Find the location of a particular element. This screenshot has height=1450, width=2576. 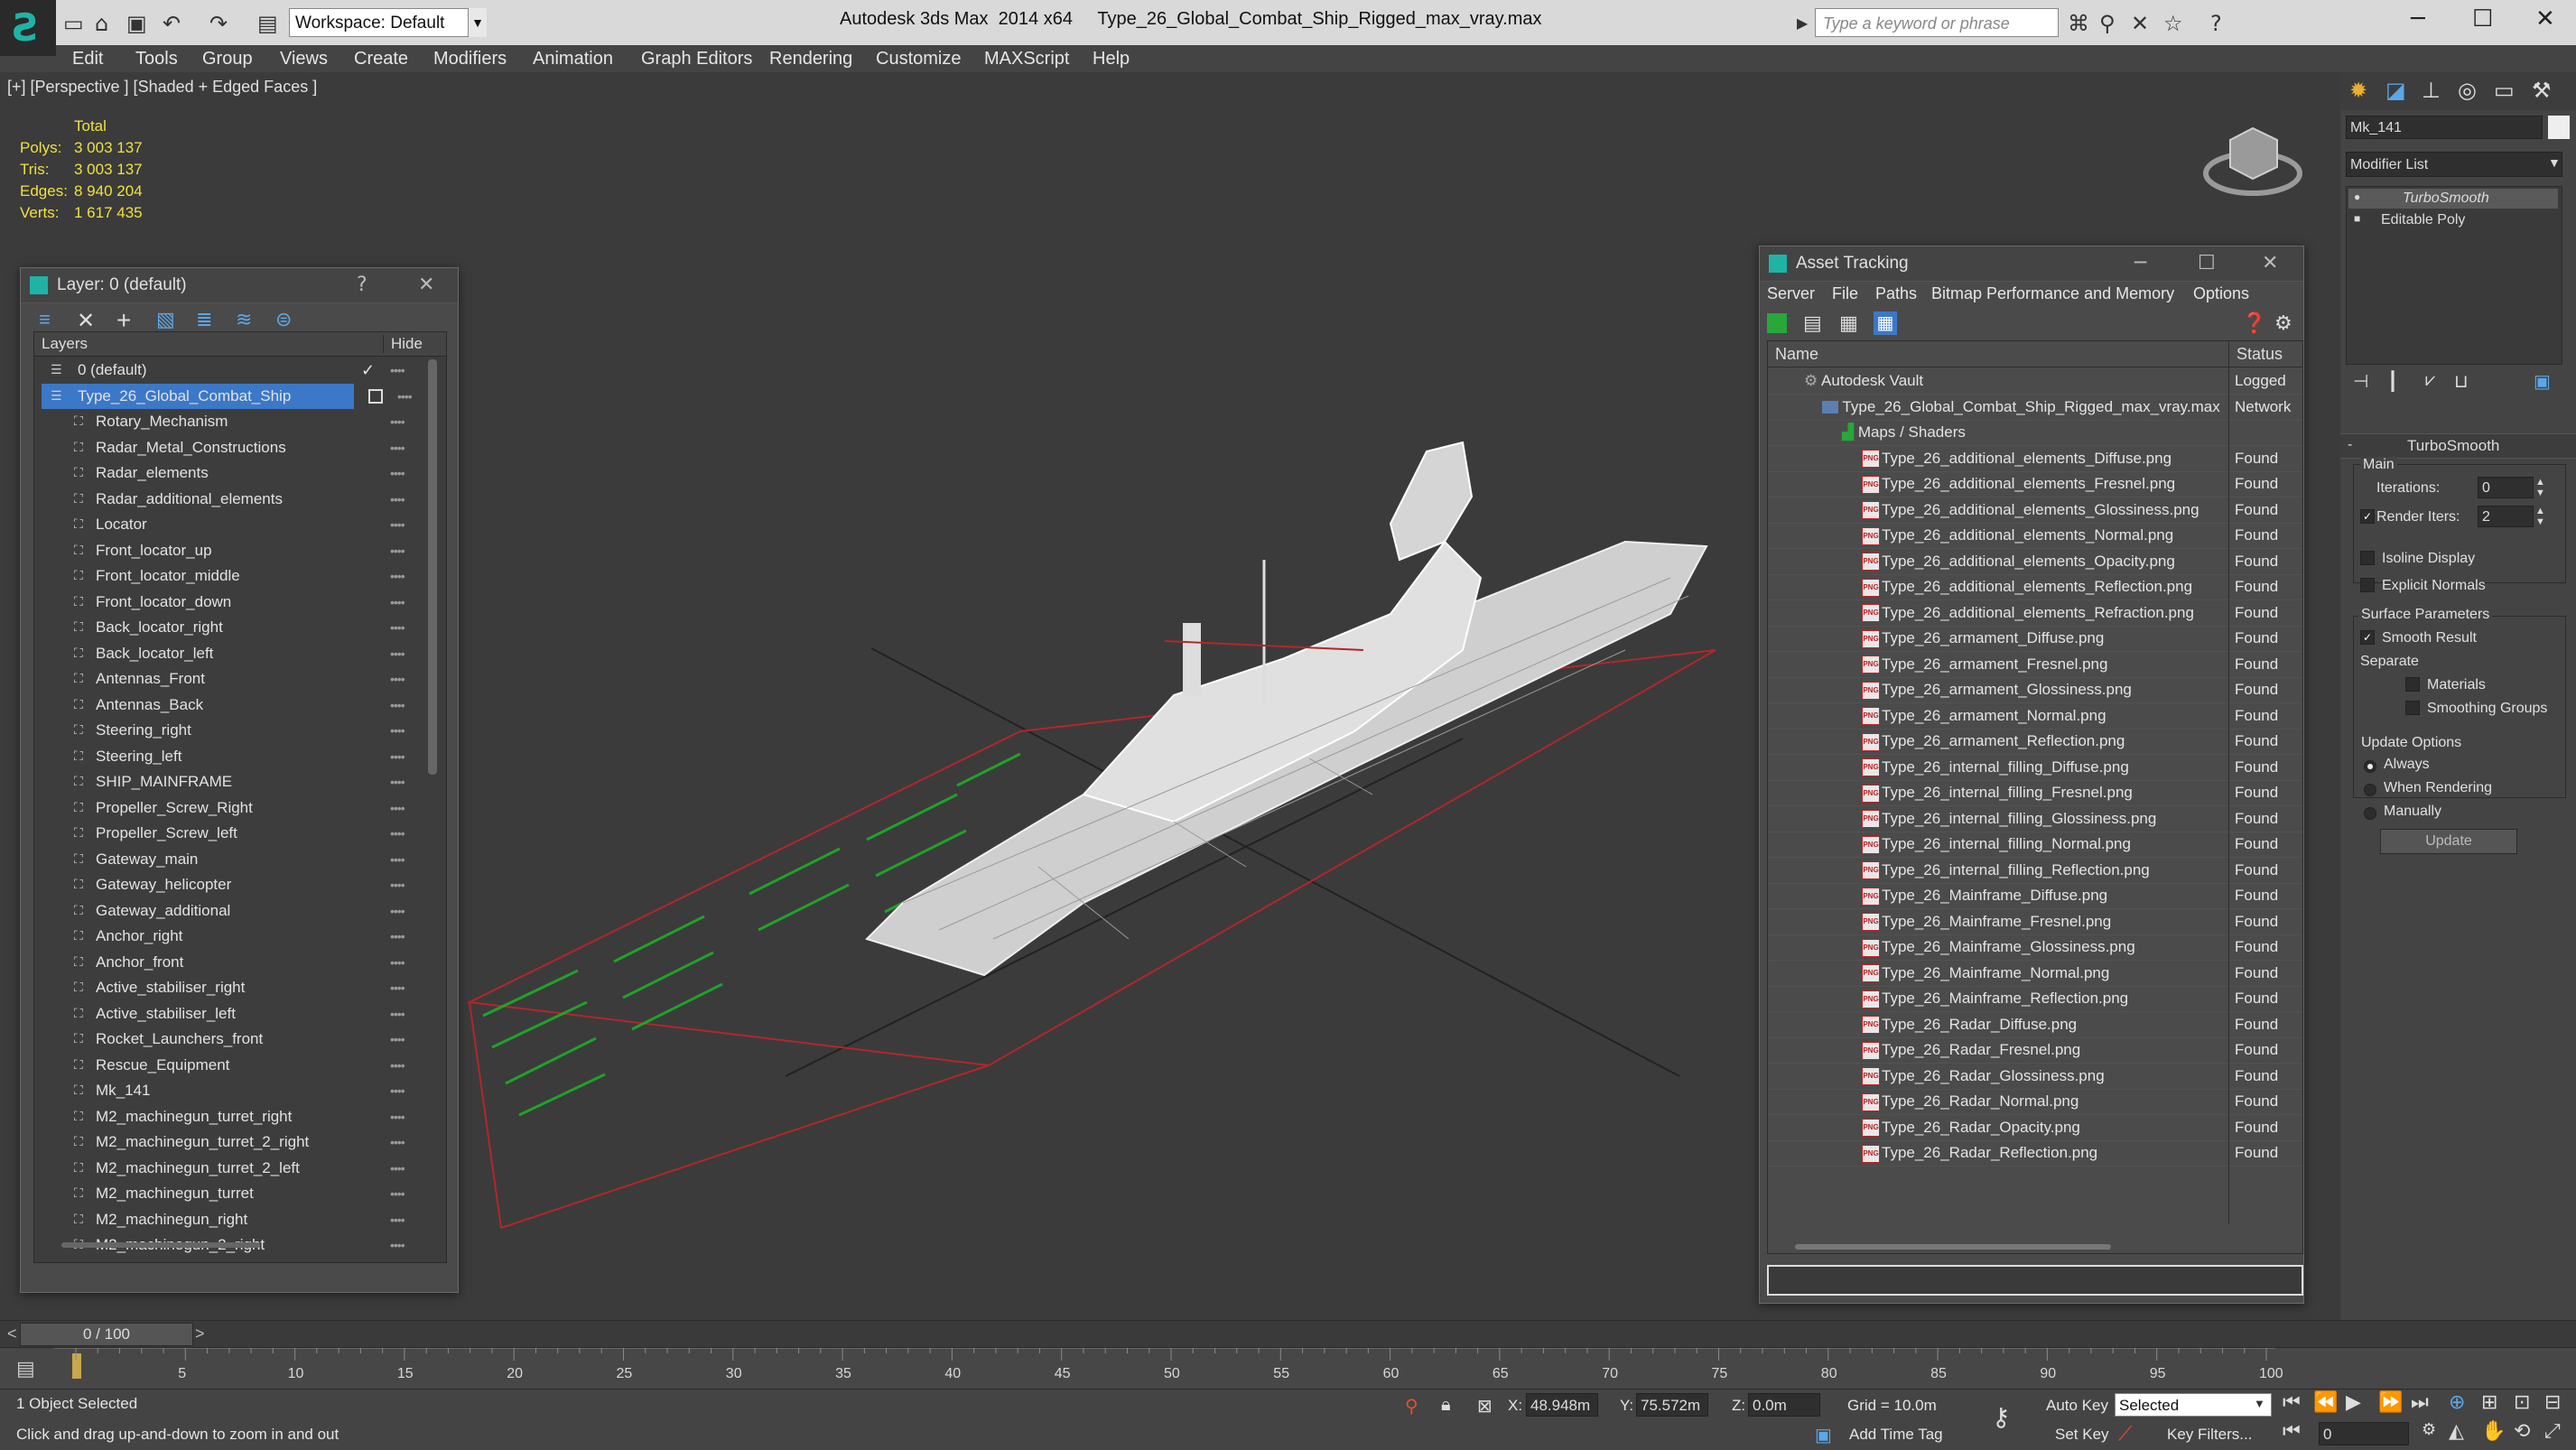

auto-key-button: Auto Key is located at coordinates (2077, 1406).